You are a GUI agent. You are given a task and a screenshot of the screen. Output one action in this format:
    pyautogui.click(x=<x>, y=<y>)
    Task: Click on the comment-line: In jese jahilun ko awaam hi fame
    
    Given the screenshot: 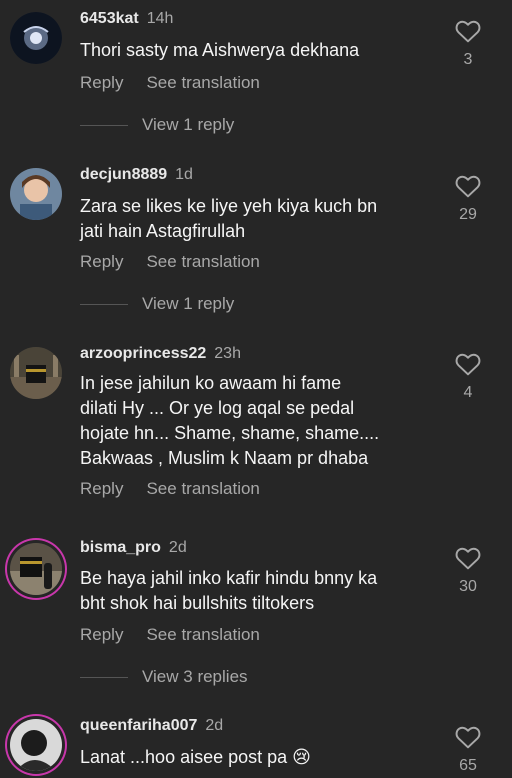 What is the action you would take?
    pyautogui.click(x=211, y=383)
    